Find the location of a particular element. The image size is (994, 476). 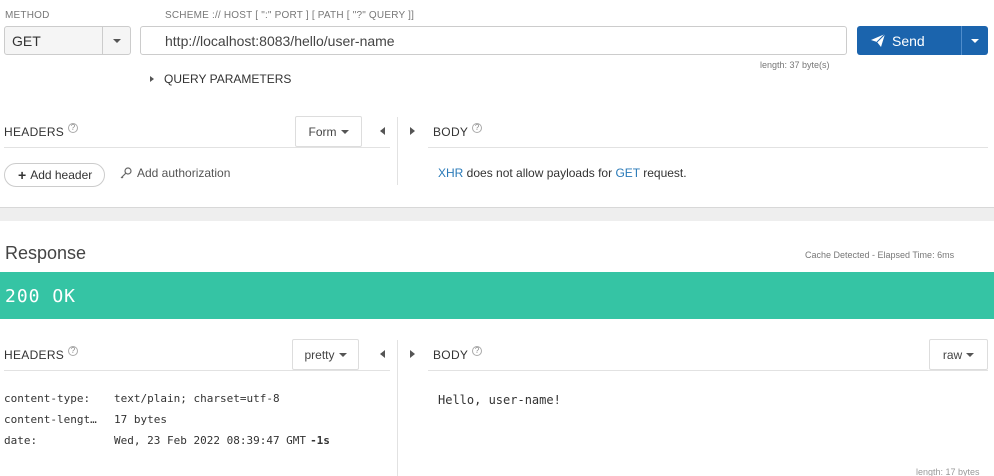

plus-icon: + is located at coordinates (22, 175).